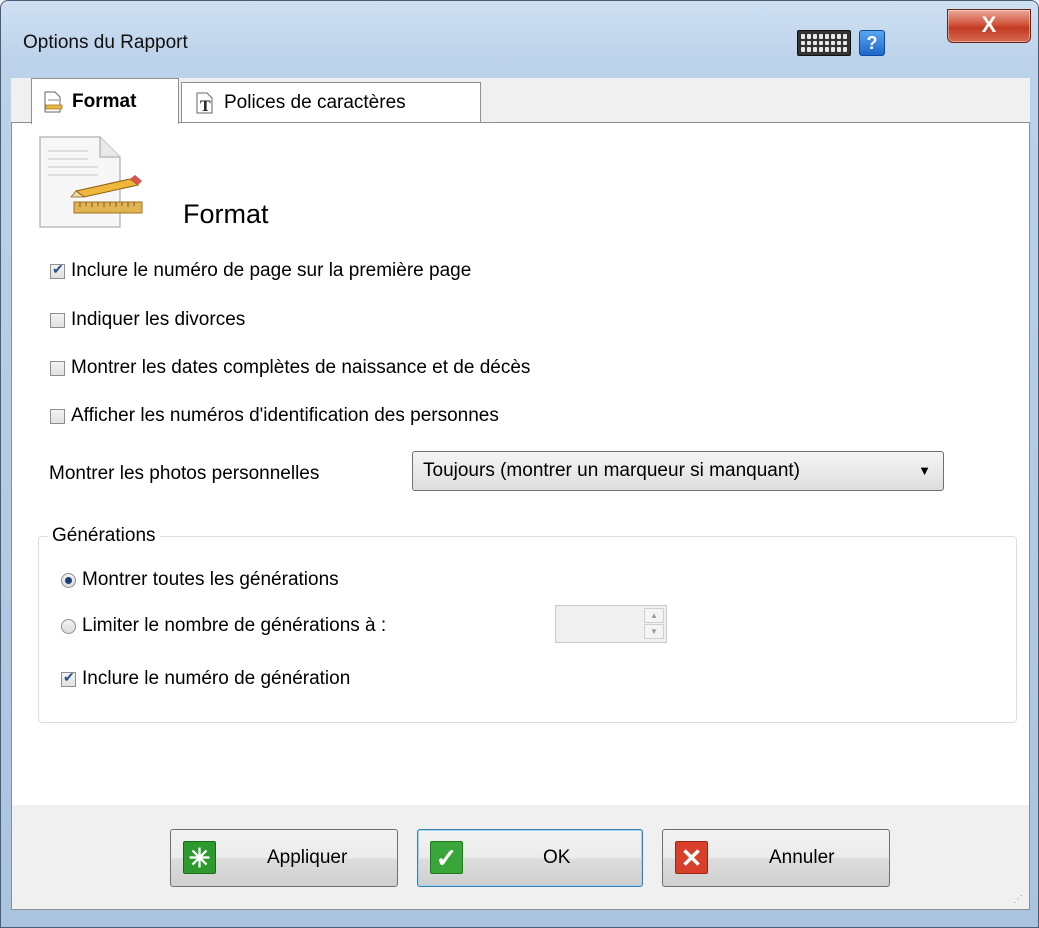 This screenshot has width=1039, height=928. I want to click on radio-all-generations-button, so click(68, 580).